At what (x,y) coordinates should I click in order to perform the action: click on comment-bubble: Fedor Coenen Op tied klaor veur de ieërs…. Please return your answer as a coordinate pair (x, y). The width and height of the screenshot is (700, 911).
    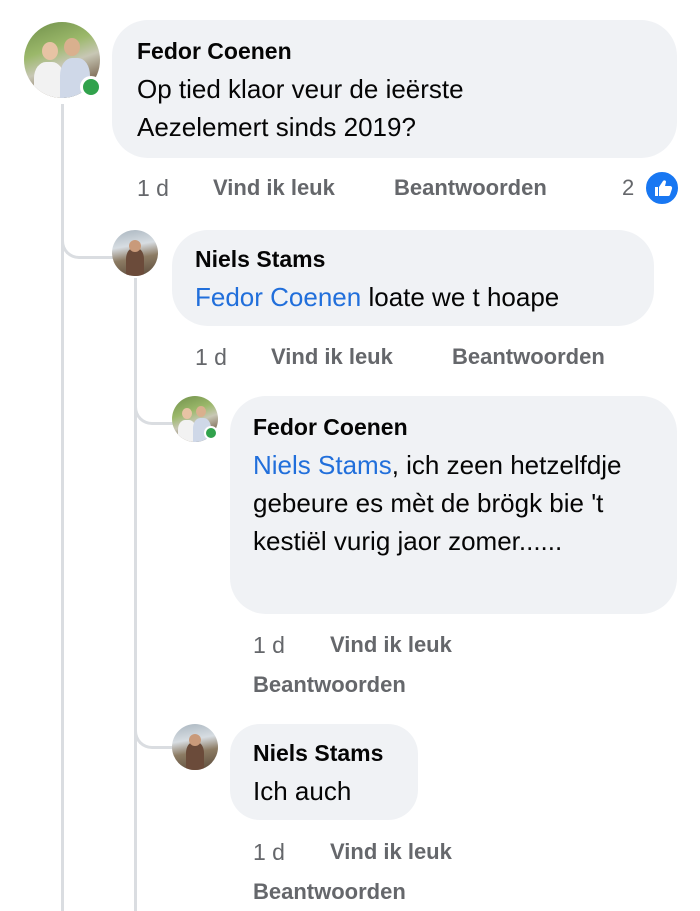
    Looking at the image, I should click on (394, 89).